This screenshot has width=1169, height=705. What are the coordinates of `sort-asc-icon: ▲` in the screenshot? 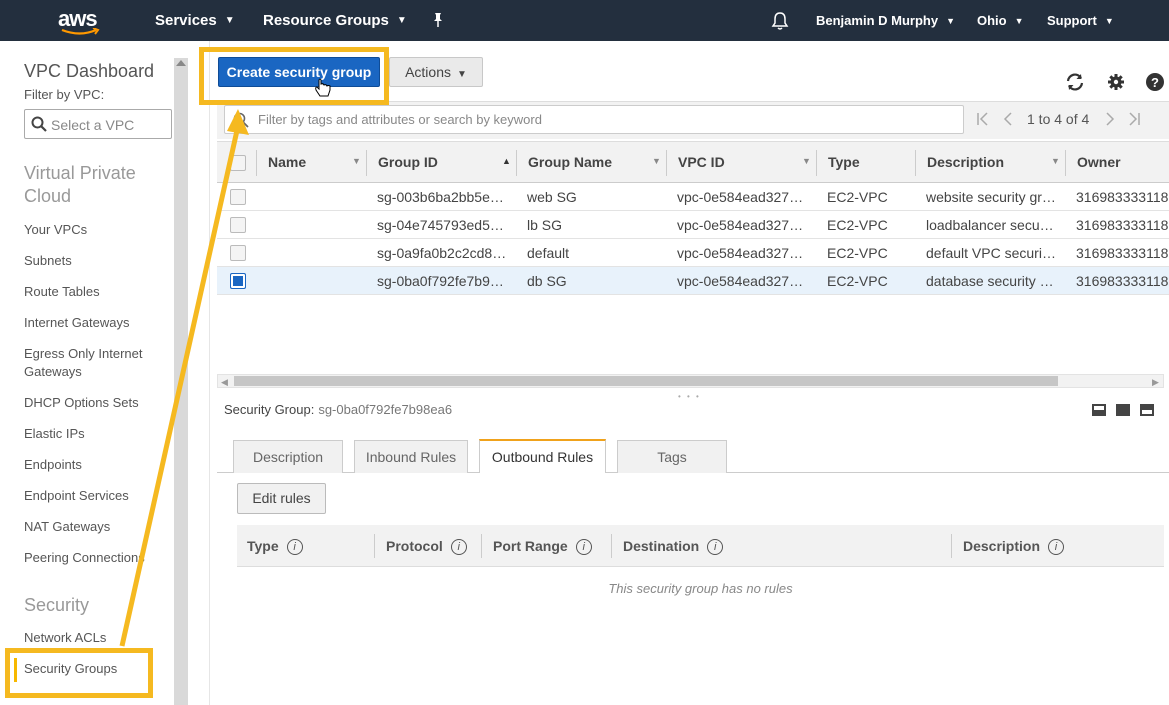 It's located at (506, 161).